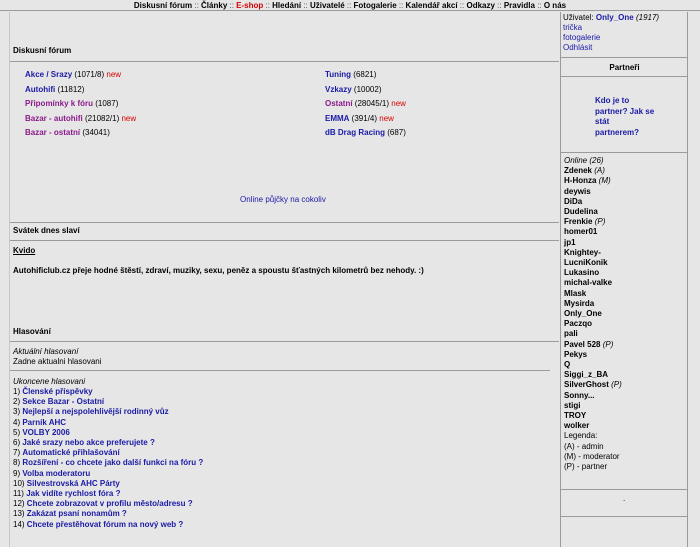  I want to click on online-user: Mysirda, so click(593, 304).